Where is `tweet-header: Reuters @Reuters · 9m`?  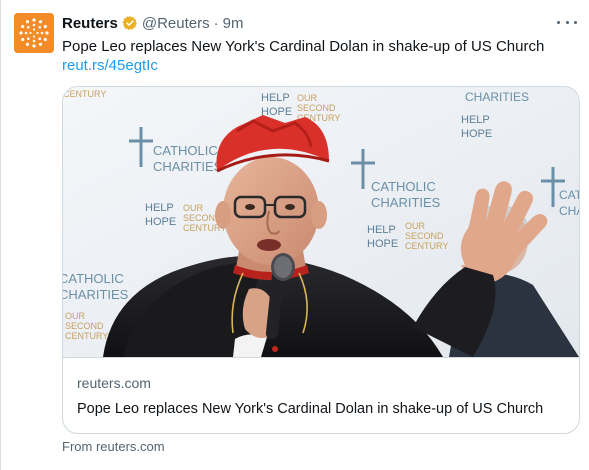 tweet-header: Reuters @Reuters · 9m is located at coordinates (152, 23).